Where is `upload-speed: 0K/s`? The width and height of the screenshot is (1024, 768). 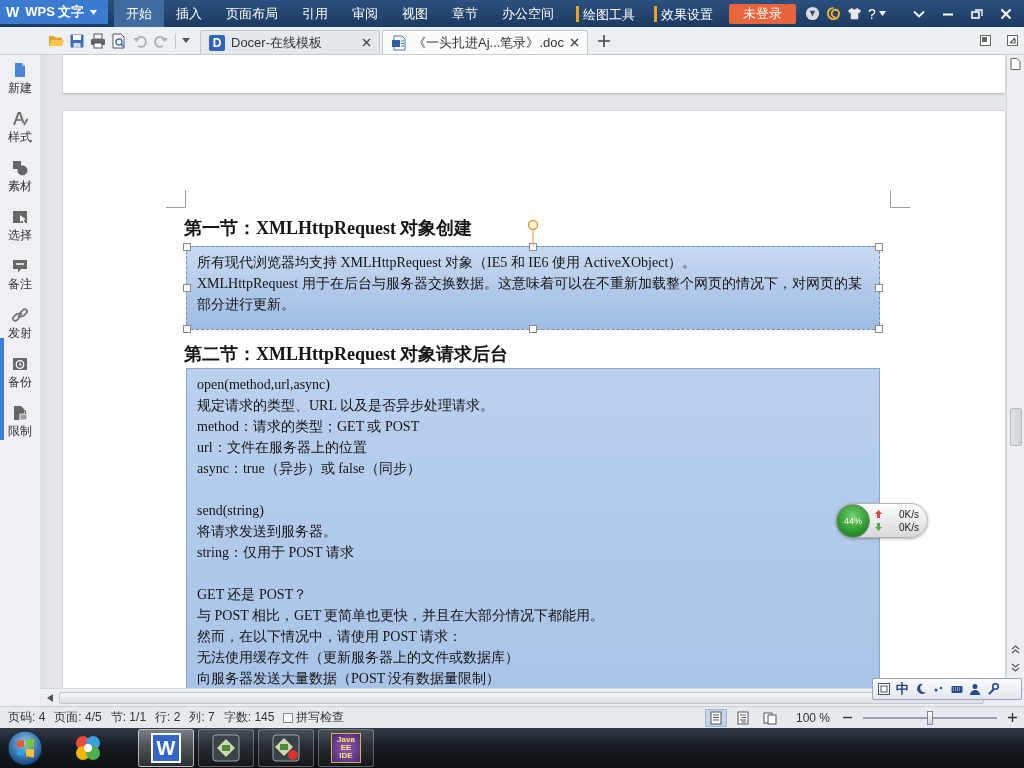 upload-speed: 0K/s is located at coordinates (909, 514).